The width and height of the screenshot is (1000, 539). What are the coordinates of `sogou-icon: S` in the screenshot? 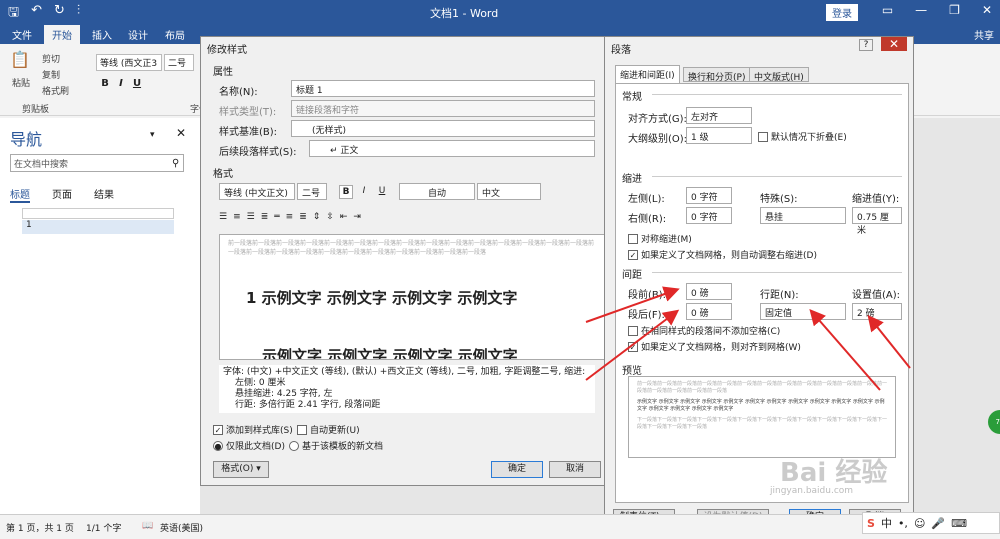 It's located at (871, 523).